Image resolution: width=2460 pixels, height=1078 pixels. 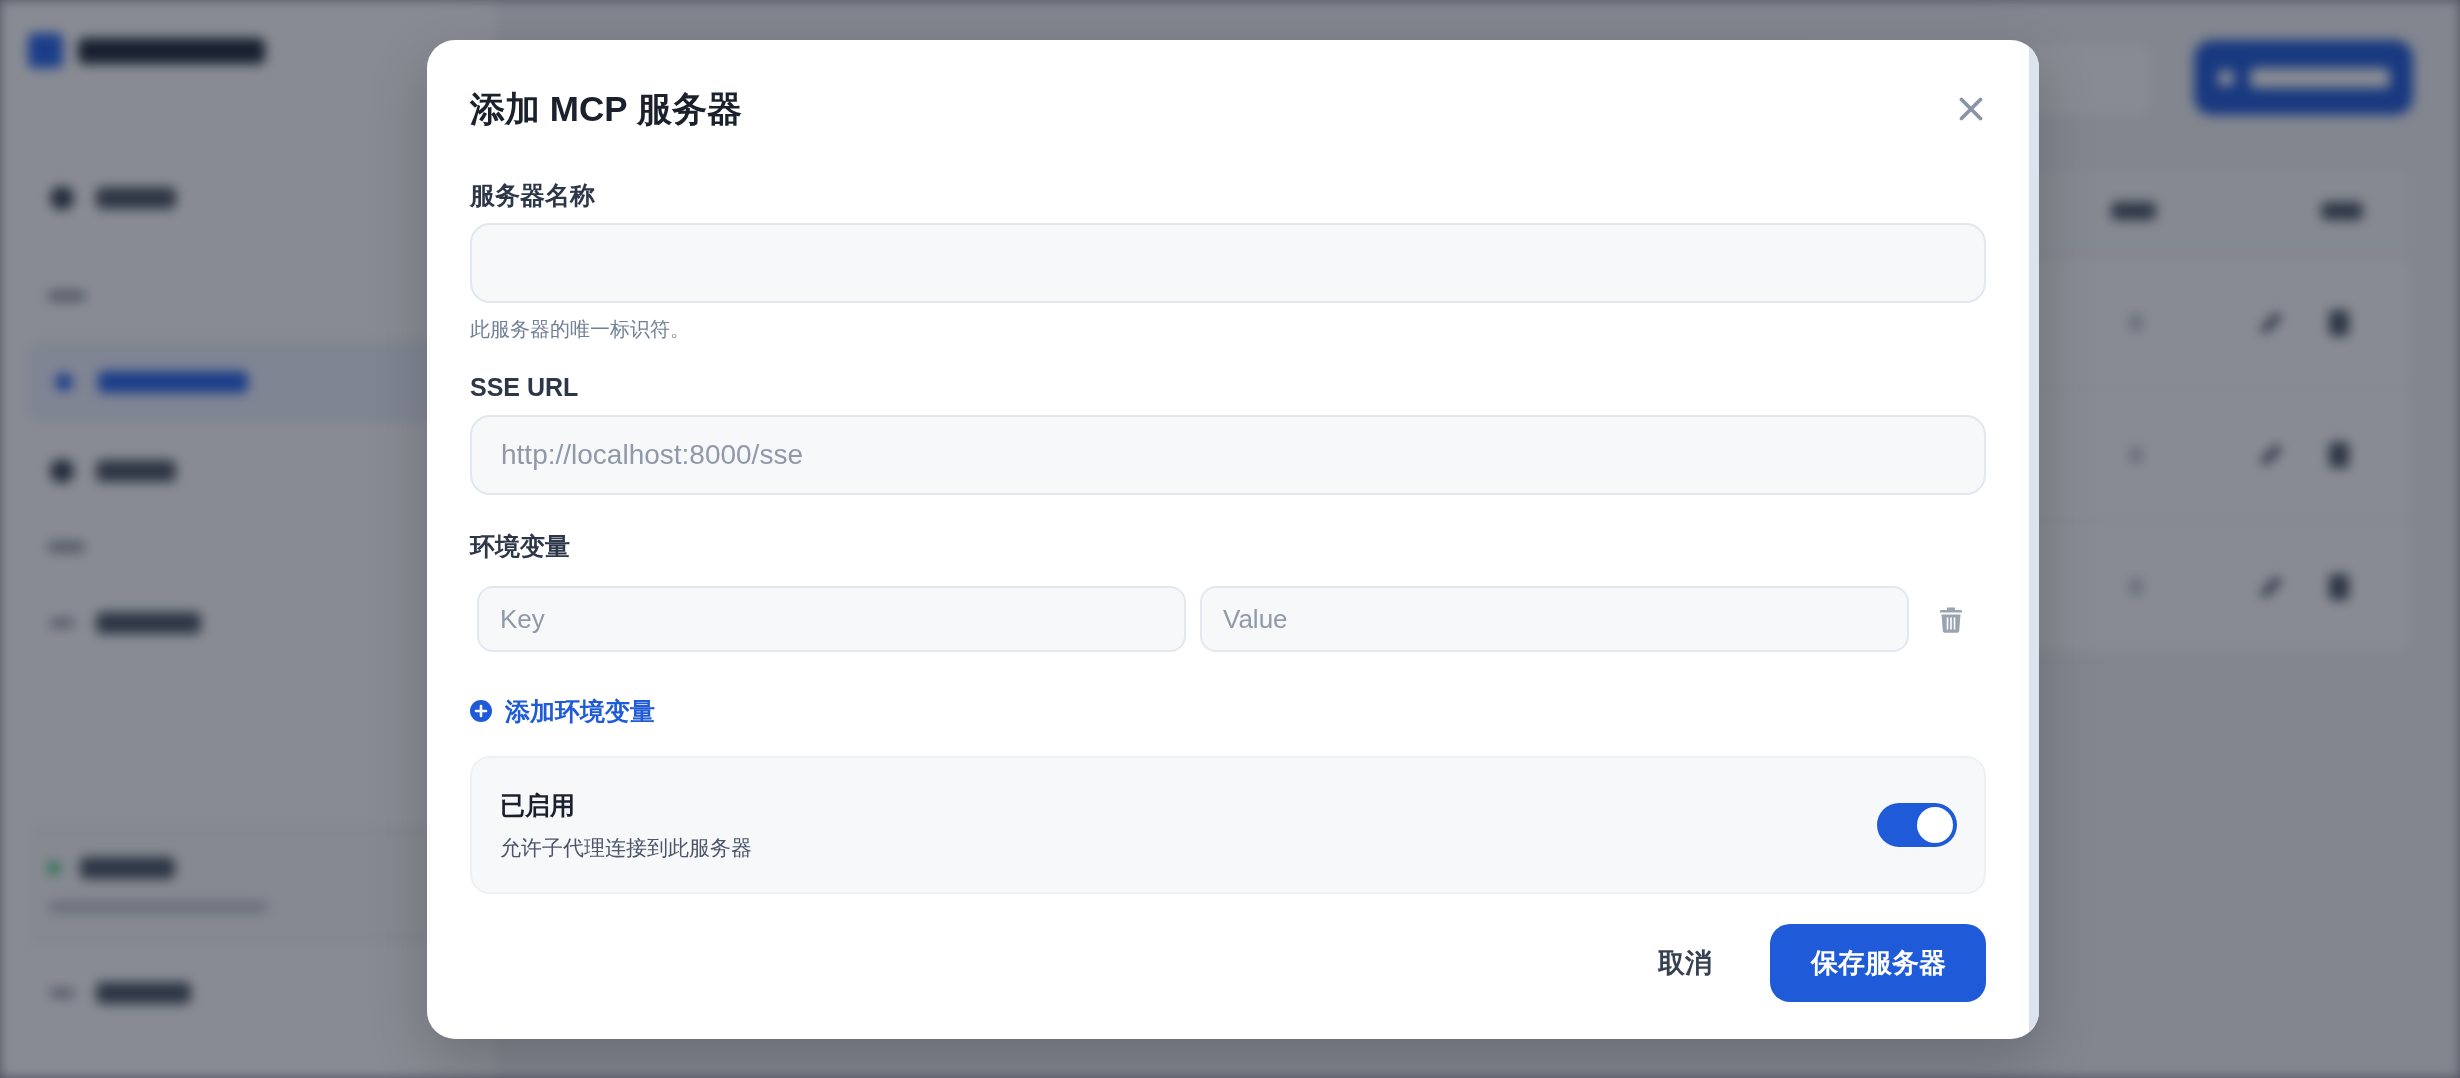 What do you see at coordinates (626, 847) in the screenshot?
I see `setting-description: 允许子代理连接到此服务器` at bounding box center [626, 847].